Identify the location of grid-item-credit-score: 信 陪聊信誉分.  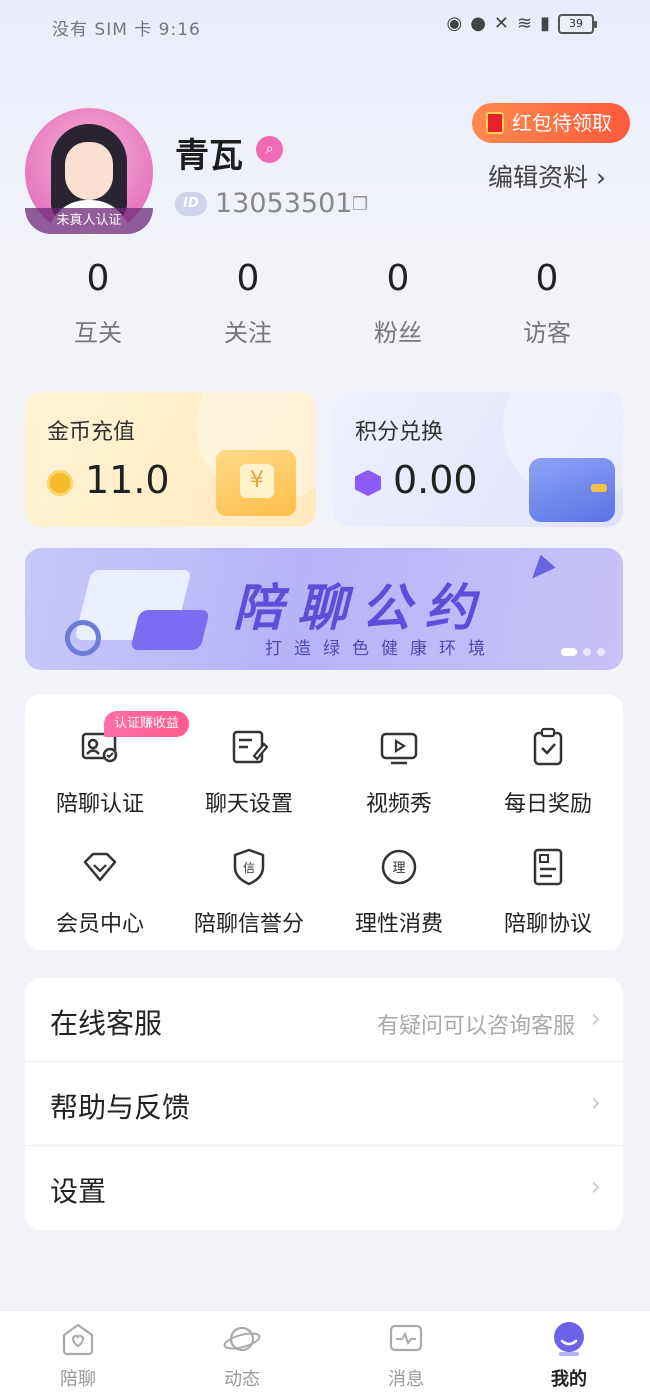
(249, 875).